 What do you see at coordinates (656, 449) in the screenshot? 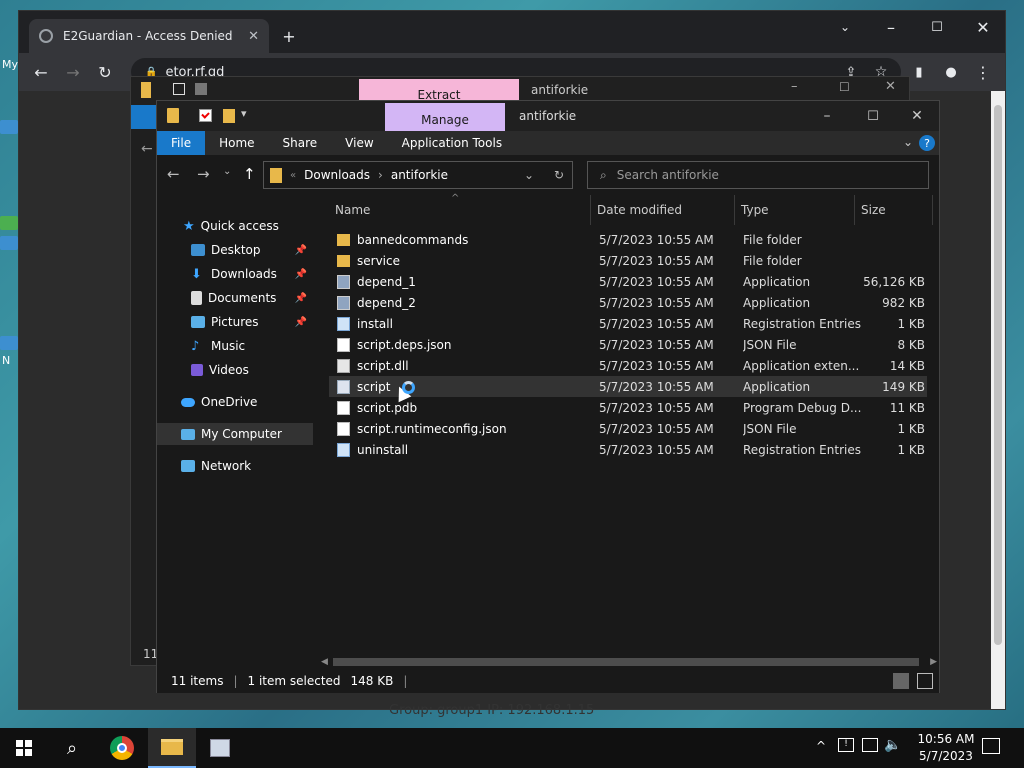
I see `file-date-cell: 5/7/2023 10:55 AM` at bounding box center [656, 449].